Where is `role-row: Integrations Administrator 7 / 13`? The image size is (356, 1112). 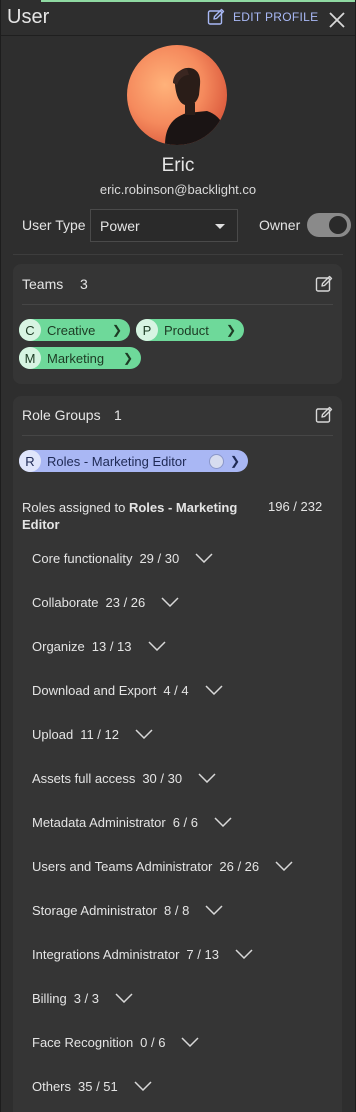
role-row: Integrations Administrator 7 / 13 is located at coordinates (142, 954).